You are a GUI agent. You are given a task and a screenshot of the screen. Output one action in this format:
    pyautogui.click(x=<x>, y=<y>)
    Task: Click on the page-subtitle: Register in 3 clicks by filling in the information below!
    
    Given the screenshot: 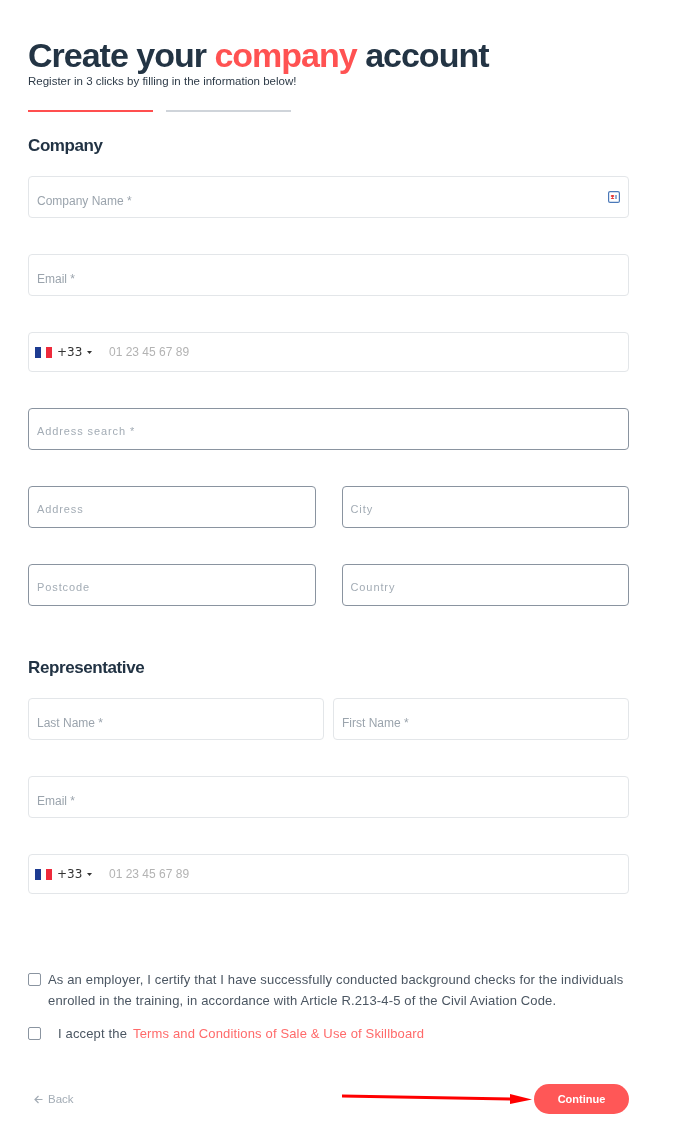 What is the action you would take?
    pyautogui.click(x=162, y=81)
    